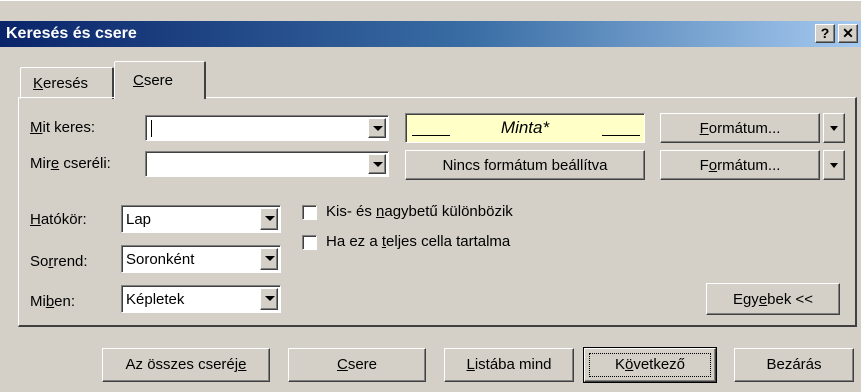  I want to click on within-select: Lap, so click(201, 219).